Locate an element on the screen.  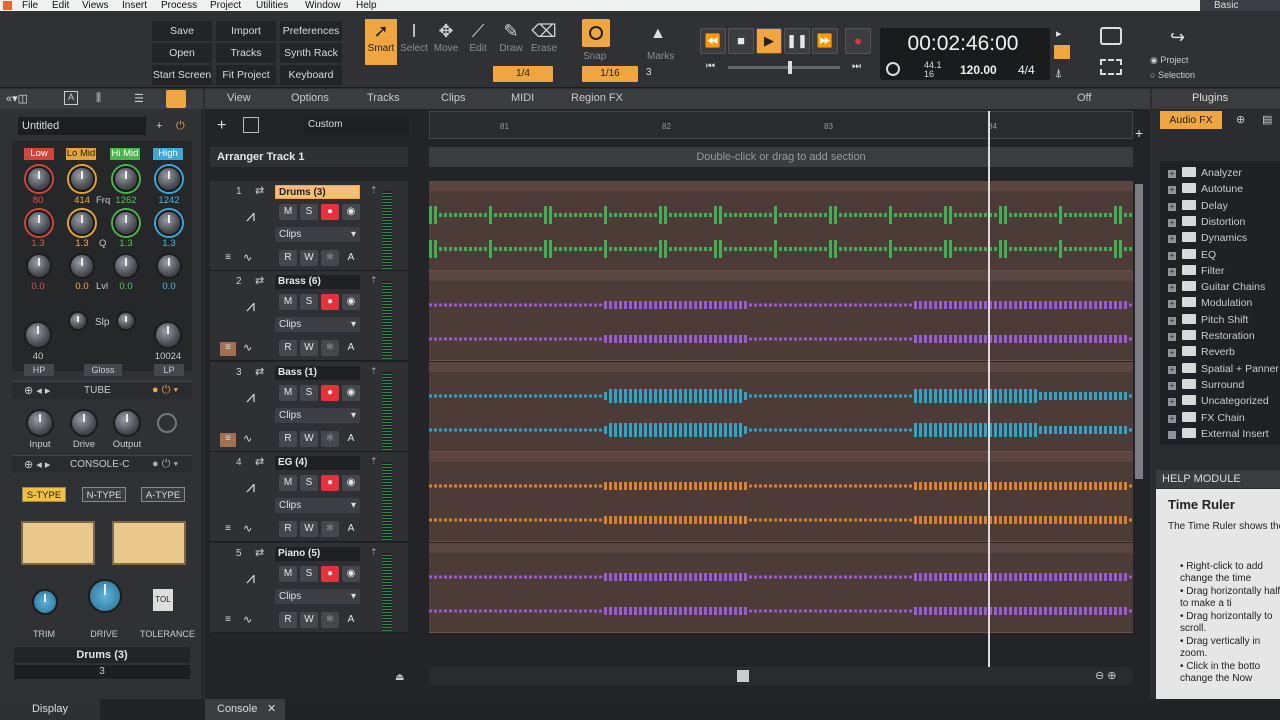
snap-grid-value: 1/16 is located at coordinates (610, 74).